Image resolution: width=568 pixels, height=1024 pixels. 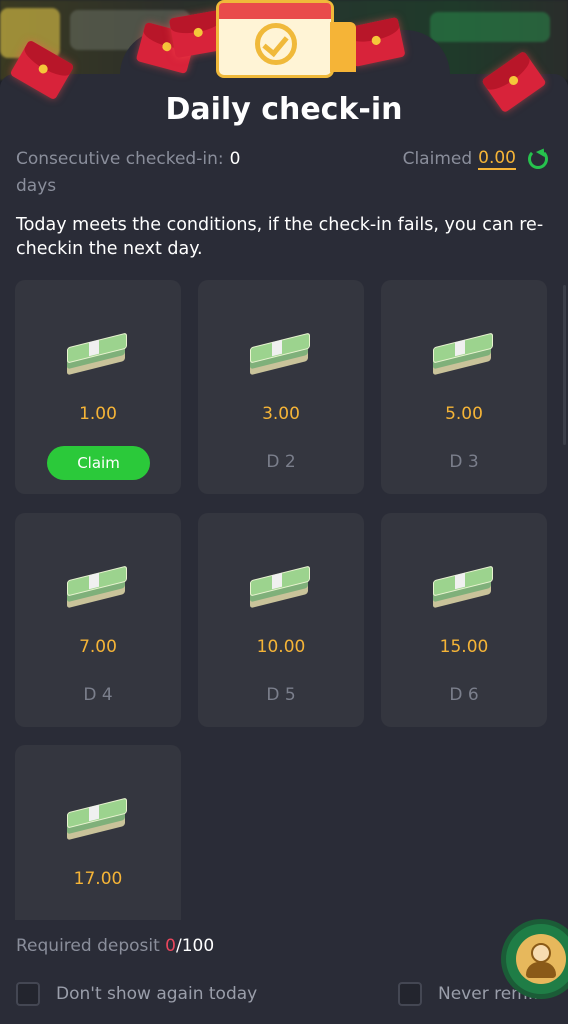 I want to click on reward-day-label: D 4, so click(x=98, y=695).